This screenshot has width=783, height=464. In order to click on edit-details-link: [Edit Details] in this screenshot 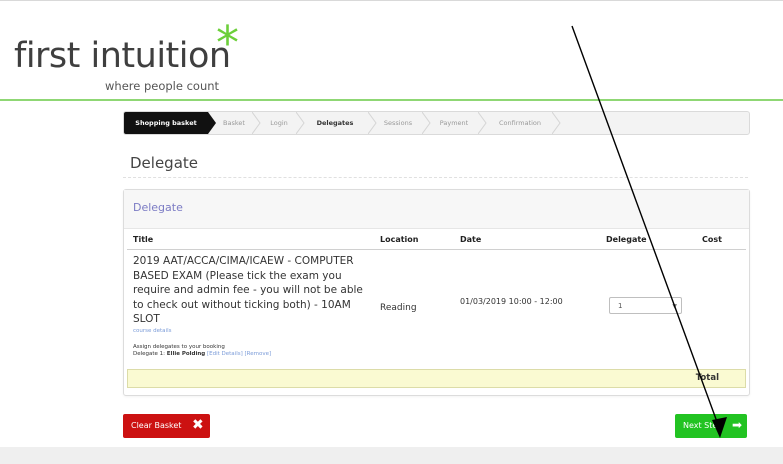, I will do `click(225, 354)`.